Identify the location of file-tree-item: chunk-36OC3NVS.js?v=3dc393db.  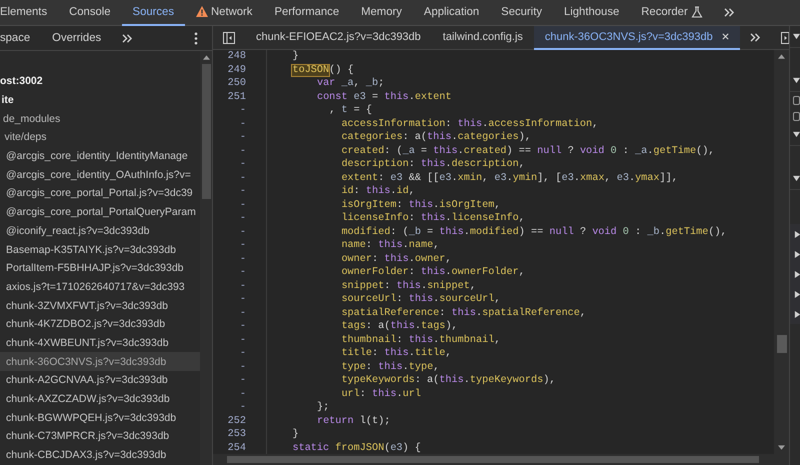
(100, 361).